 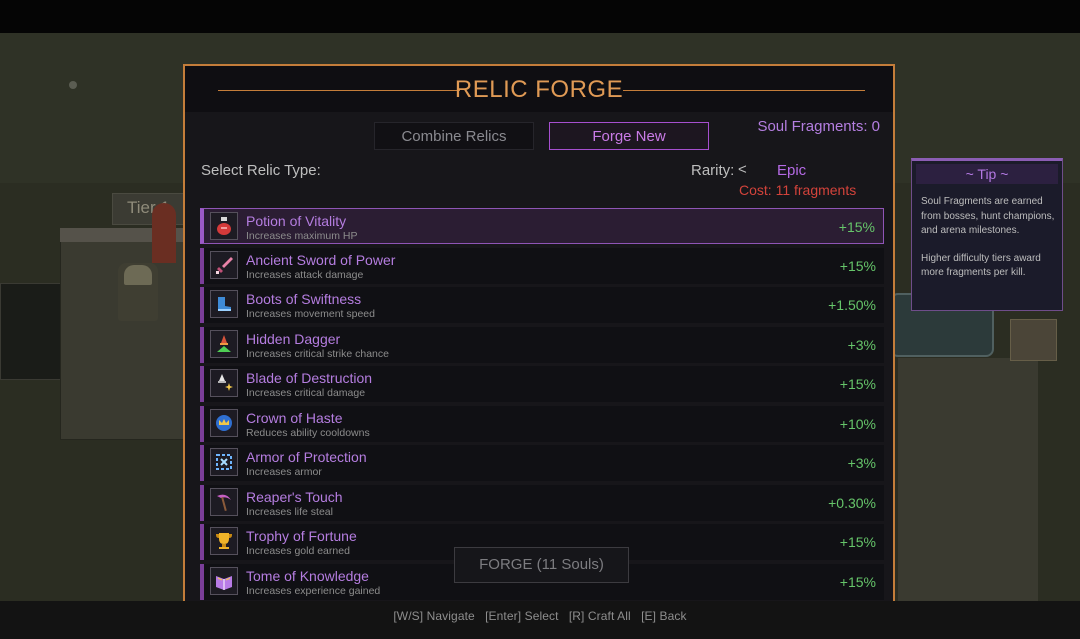 What do you see at coordinates (818, 126) in the screenshot?
I see `soul-fragments-counter: Soul Fragments: 0` at bounding box center [818, 126].